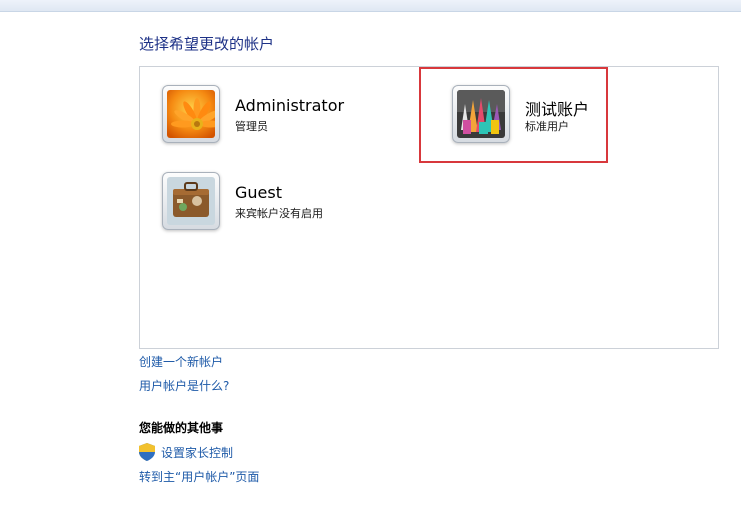 The width and height of the screenshot is (741, 509). I want to click on account-name: 测试账户, so click(557, 109).